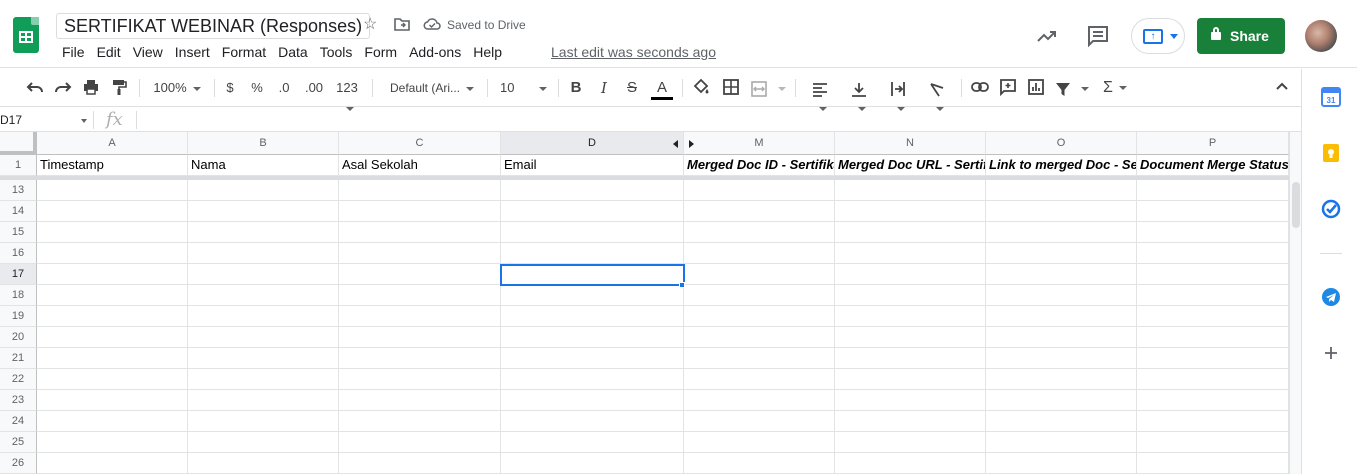 The height and width of the screenshot is (474, 1357). I want to click on active-cell-selection, so click(592, 275).